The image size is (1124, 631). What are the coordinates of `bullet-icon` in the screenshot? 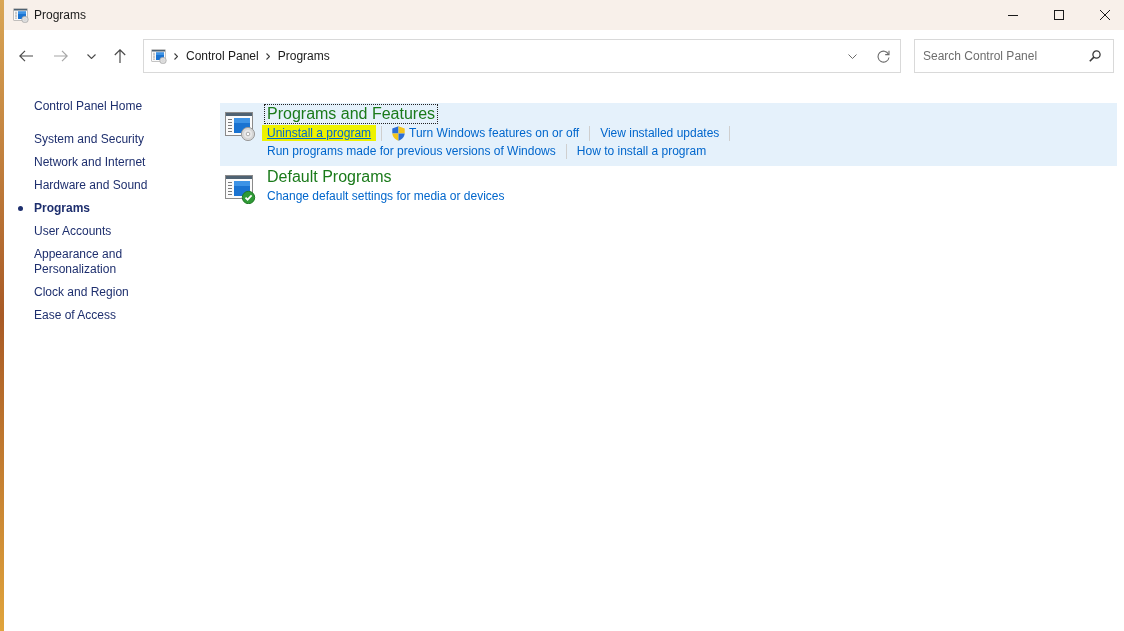 It's located at (20, 208).